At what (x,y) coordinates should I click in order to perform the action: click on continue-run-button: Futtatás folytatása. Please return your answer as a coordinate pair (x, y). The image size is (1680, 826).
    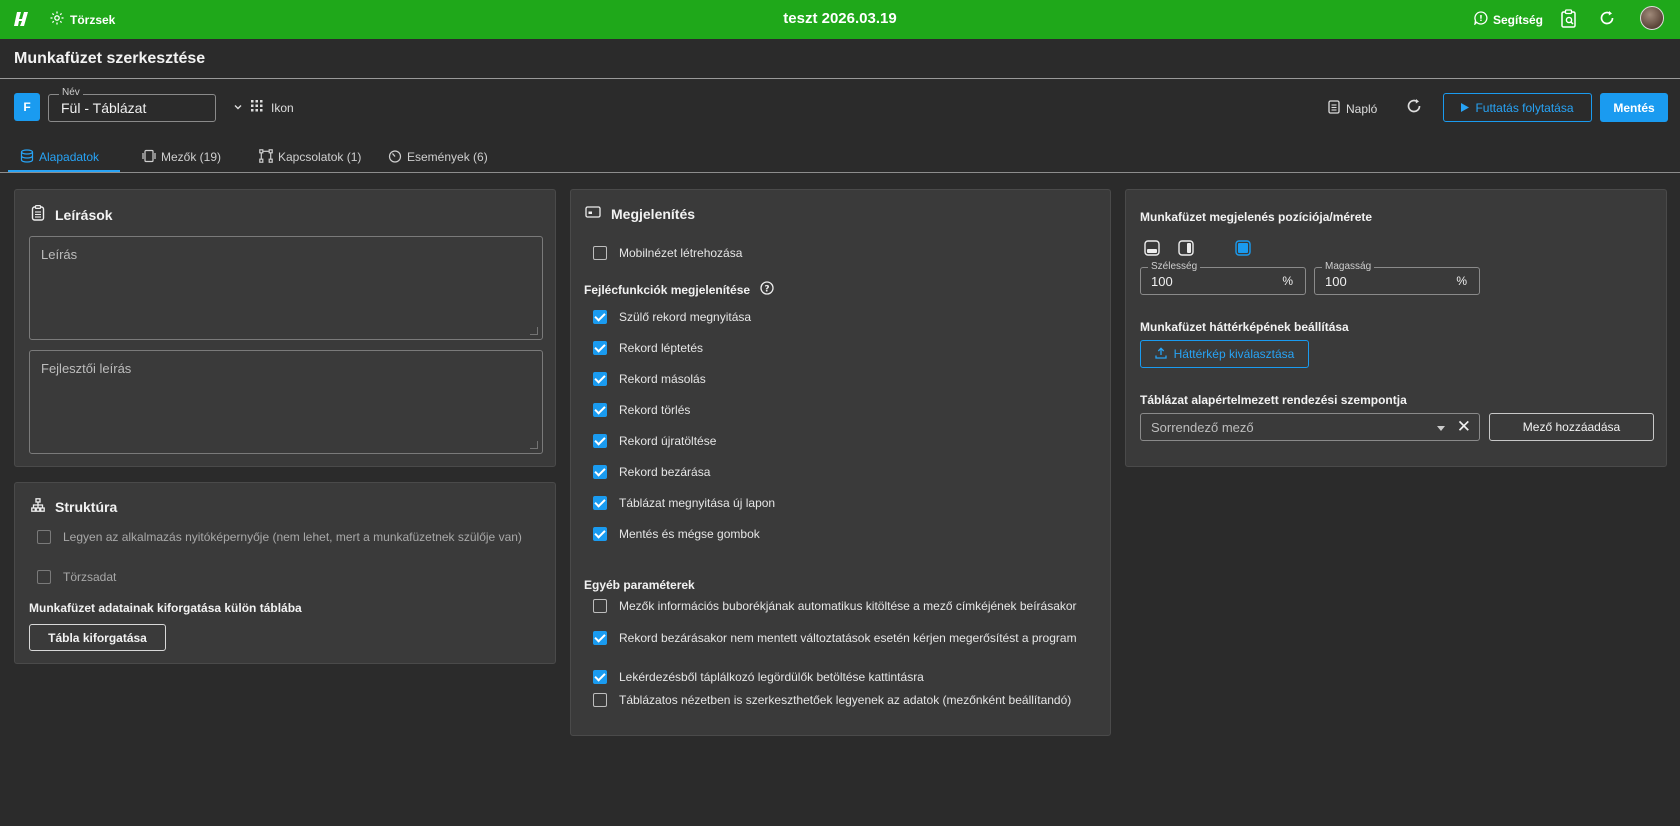
    Looking at the image, I should click on (1517, 107).